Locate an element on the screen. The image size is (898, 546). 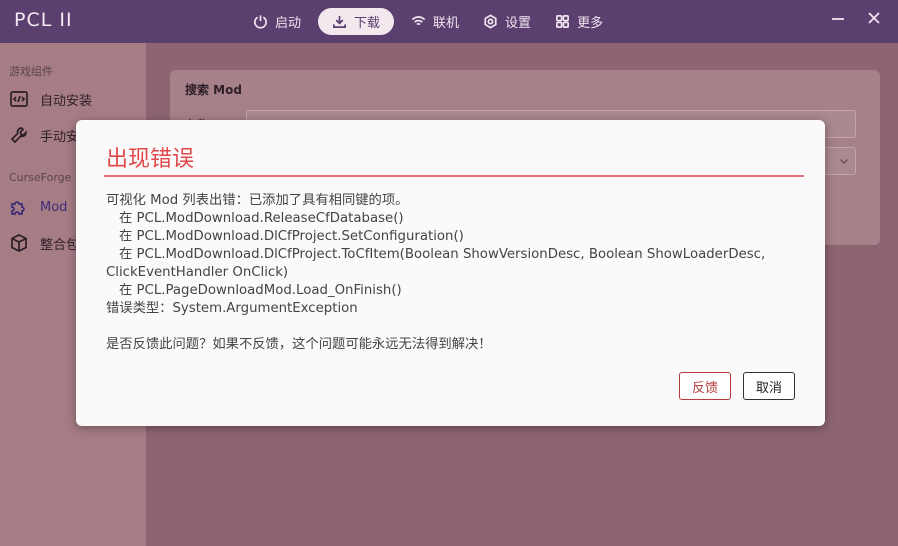
nav-online: 联机 is located at coordinates (435, 21).